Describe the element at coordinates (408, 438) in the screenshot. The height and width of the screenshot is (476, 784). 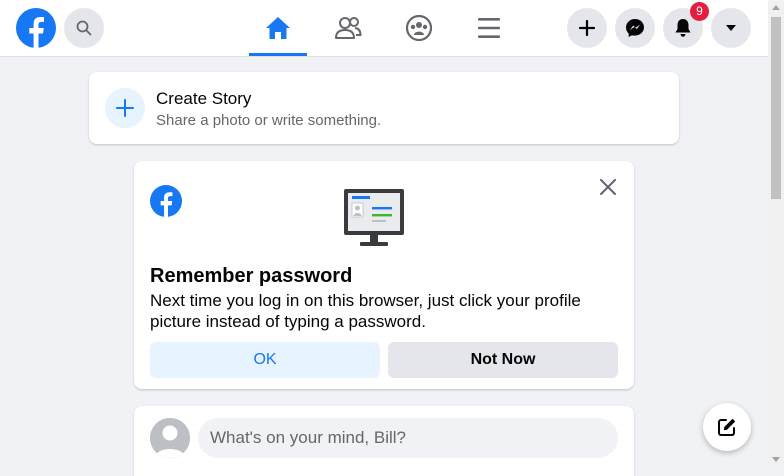
I see `whats-on-your-mind-input: What's on your mind, Bill?` at that location.